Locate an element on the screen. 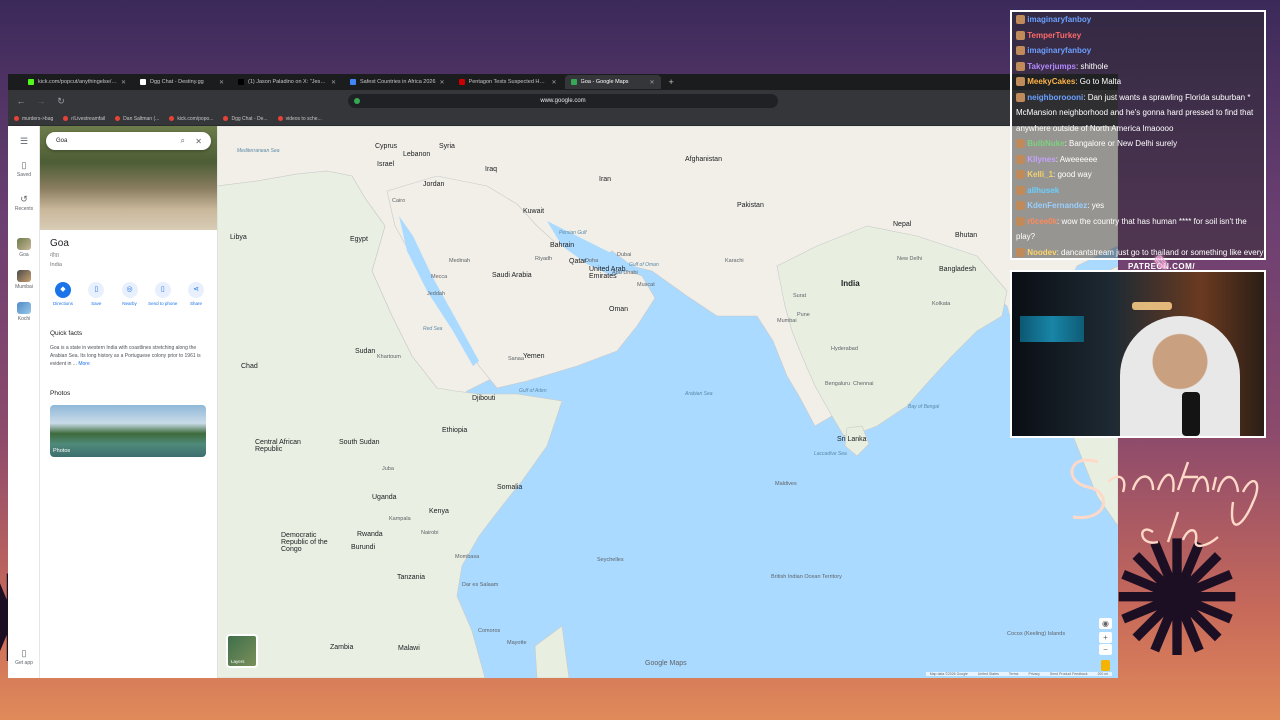  map-label-mombasa: Mombasa is located at coordinates (467, 557).